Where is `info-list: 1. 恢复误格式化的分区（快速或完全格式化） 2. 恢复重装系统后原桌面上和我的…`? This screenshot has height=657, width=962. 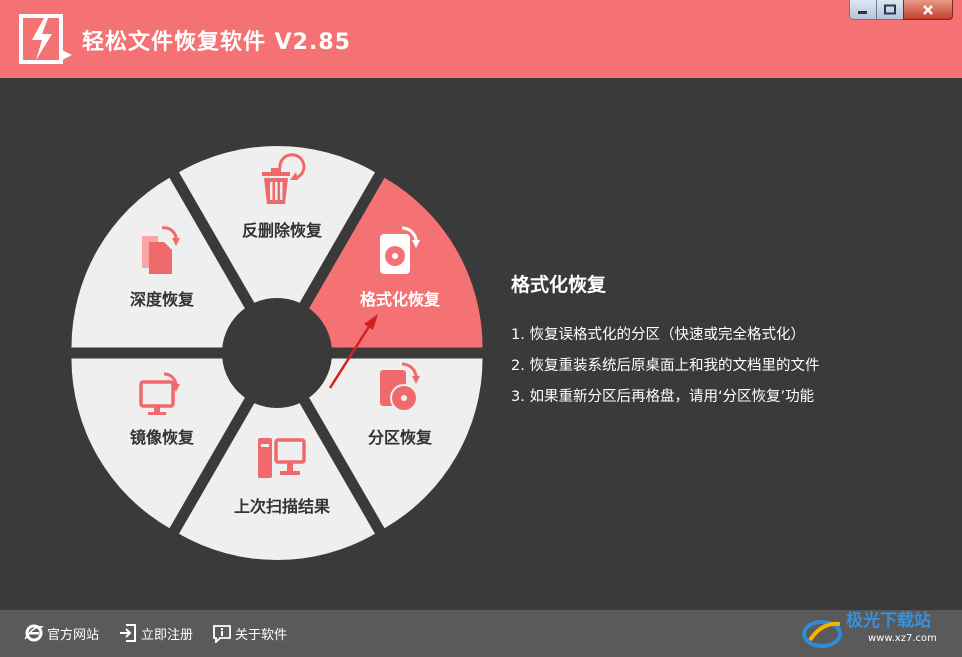 info-list: 1. 恢复误格式化的分区（快速或完全格式化） 2. 恢复重装系统后原桌面上和我的… is located at coordinates (665, 370).